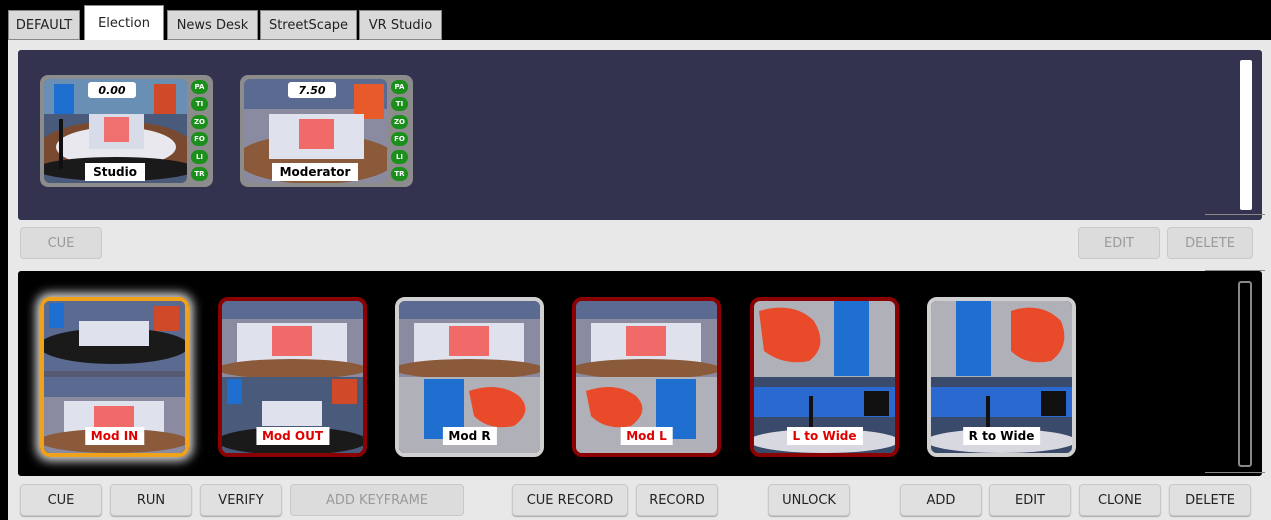  Describe the element at coordinates (241, 500) in the screenshot. I see `verify-button: VERIFY` at that location.